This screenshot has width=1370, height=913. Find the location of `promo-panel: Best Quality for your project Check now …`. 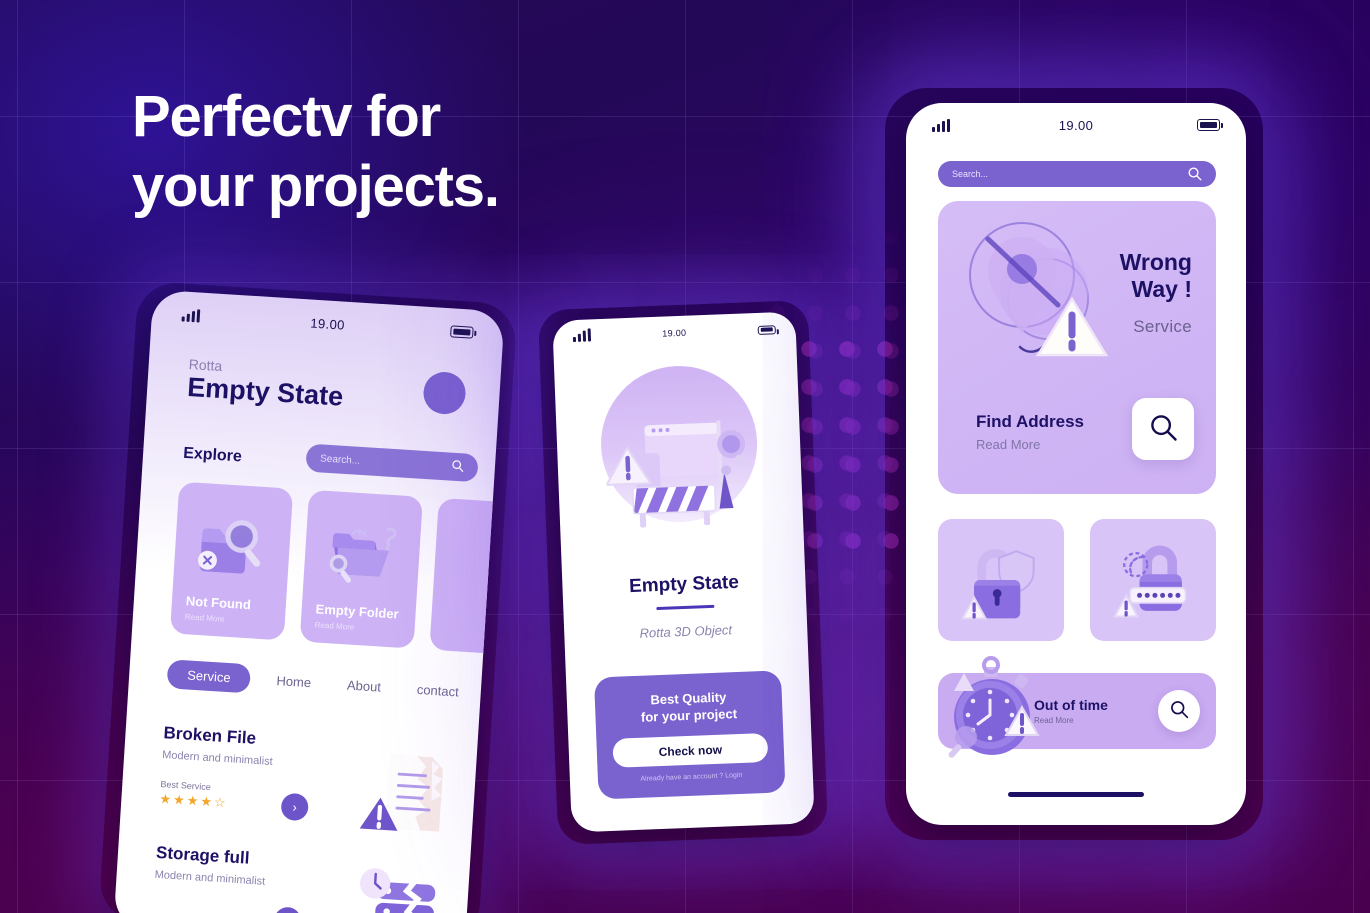

promo-panel: Best Quality for your project Check now … is located at coordinates (689, 735).